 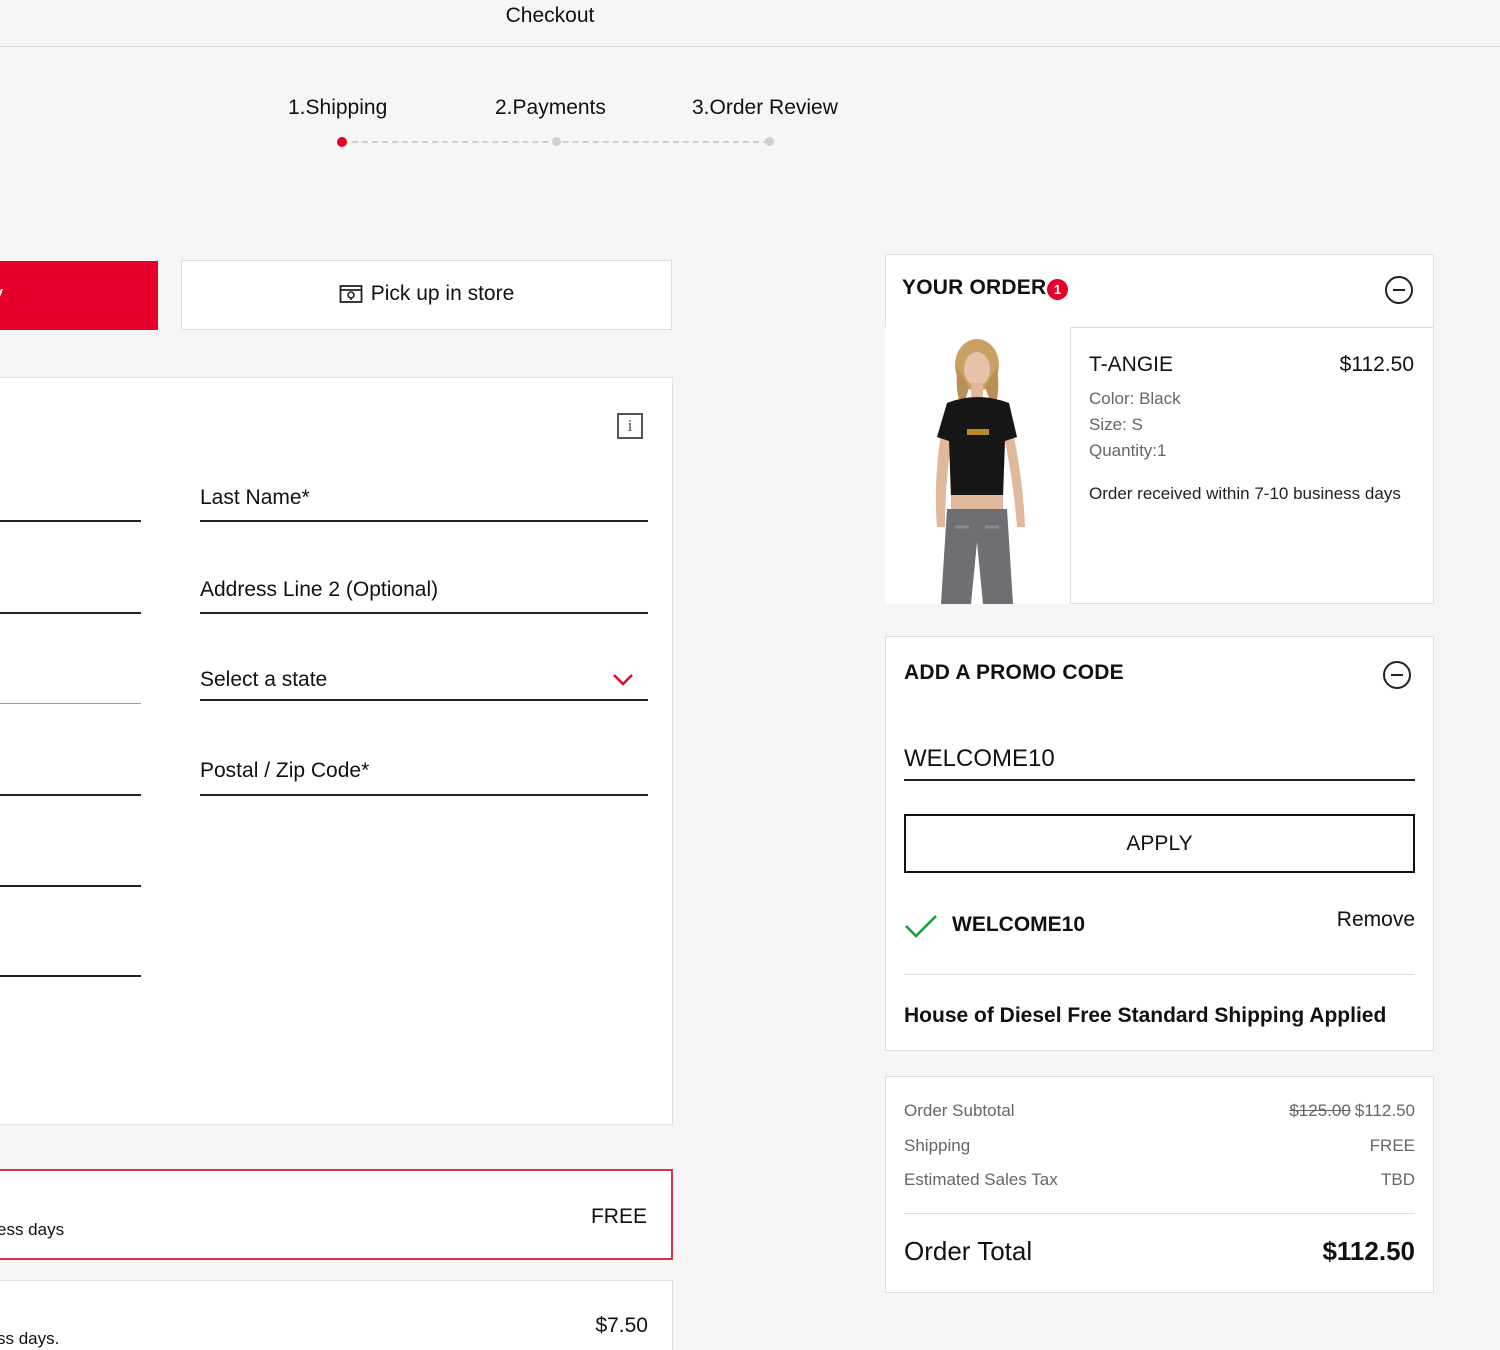 What do you see at coordinates (424, 613) in the screenshot?
I see `address-line-2-field` at bounding box center [424, 613].